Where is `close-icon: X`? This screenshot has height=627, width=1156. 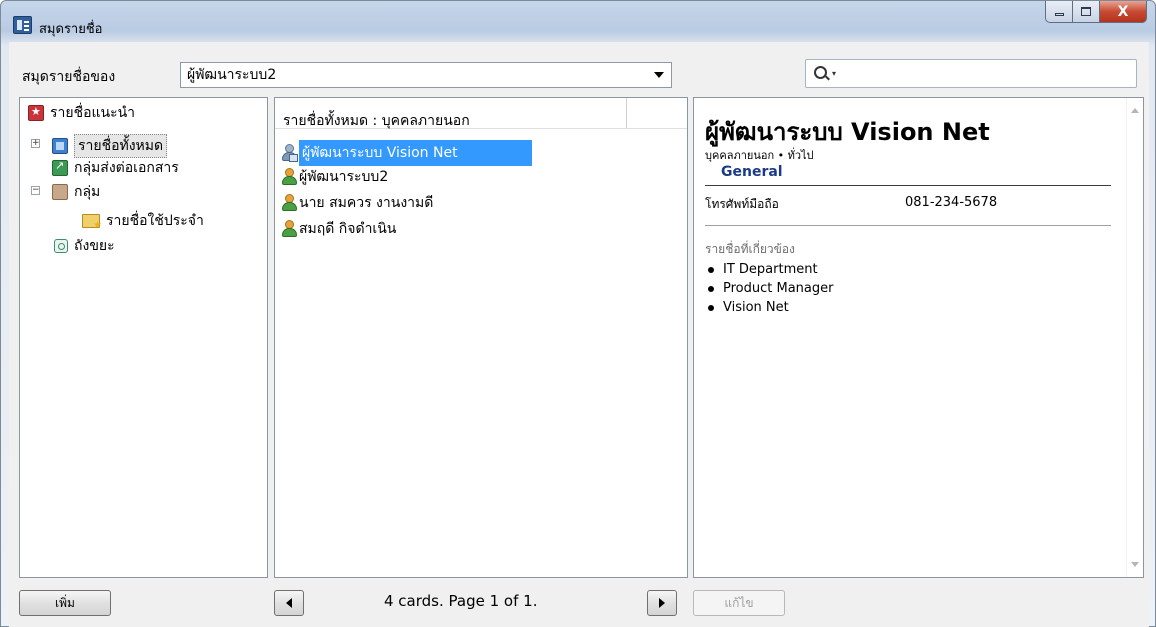
close-icon: X is located at coordinates (1123, 11).